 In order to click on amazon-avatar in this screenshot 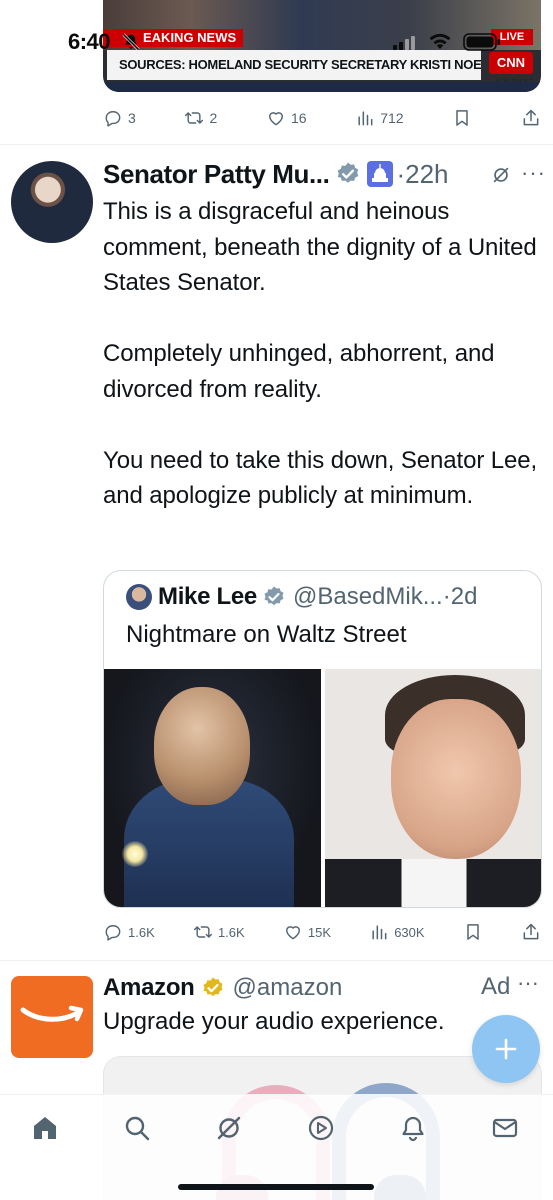, I will do `click(52, 1017)`.